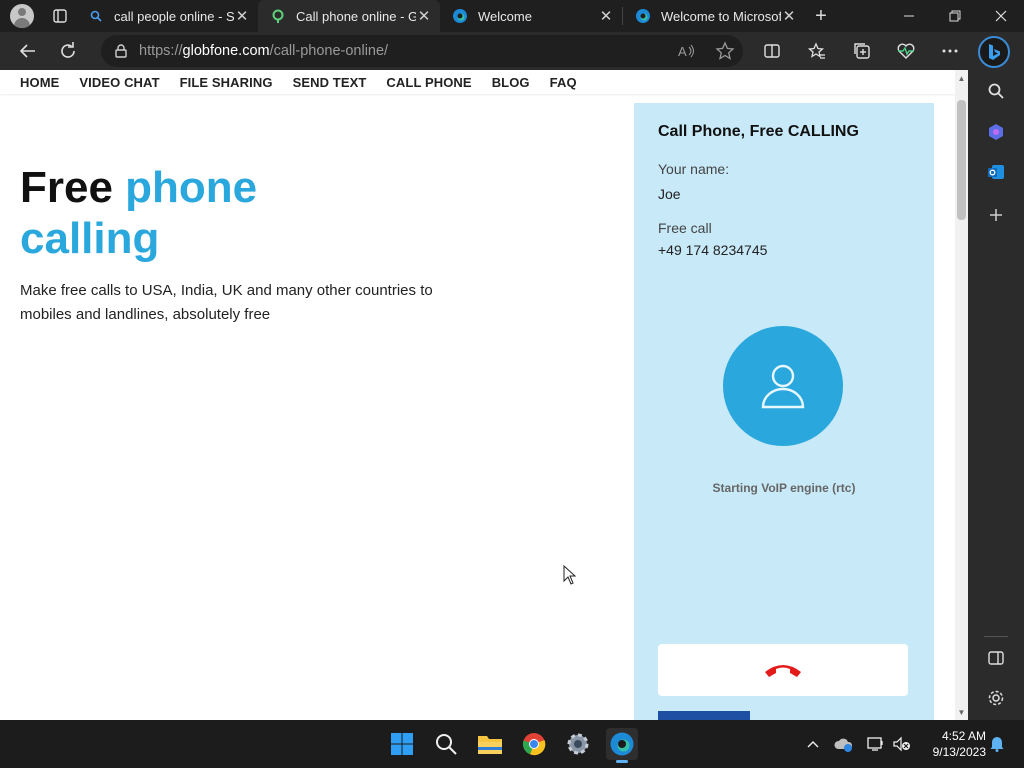 Image resolution: width=1024 pixels, height=768 pixels. I want to click on close-icon, so click(1001, 16).